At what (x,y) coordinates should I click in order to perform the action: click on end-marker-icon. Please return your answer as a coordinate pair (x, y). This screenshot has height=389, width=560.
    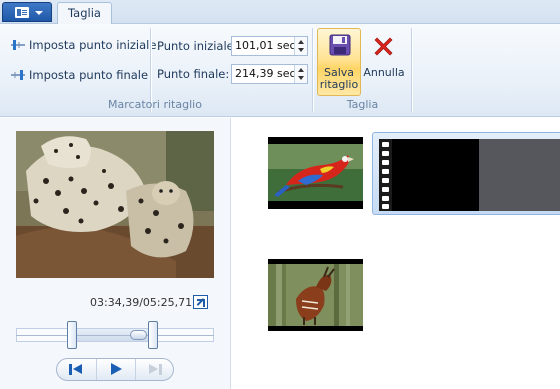
    Looking at the image, I should click on (18, 75).